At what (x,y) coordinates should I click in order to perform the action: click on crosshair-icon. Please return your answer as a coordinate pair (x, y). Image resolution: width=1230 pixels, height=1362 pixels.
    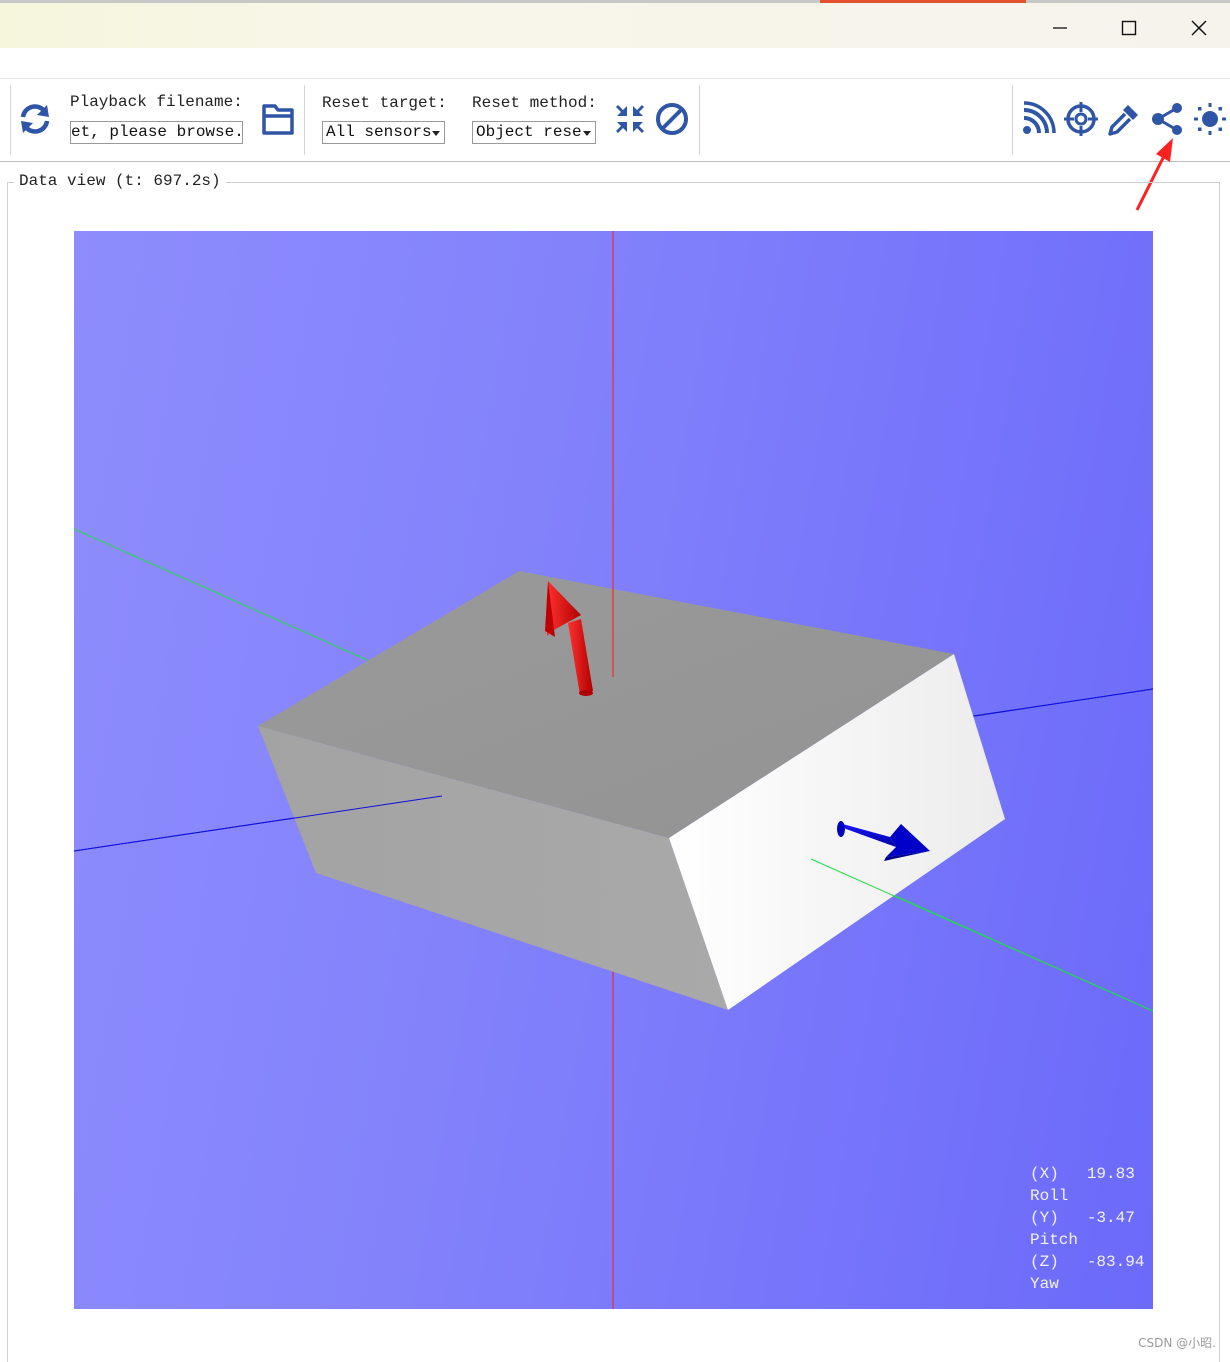
    Looking at the image, I should click on (1081, 119).